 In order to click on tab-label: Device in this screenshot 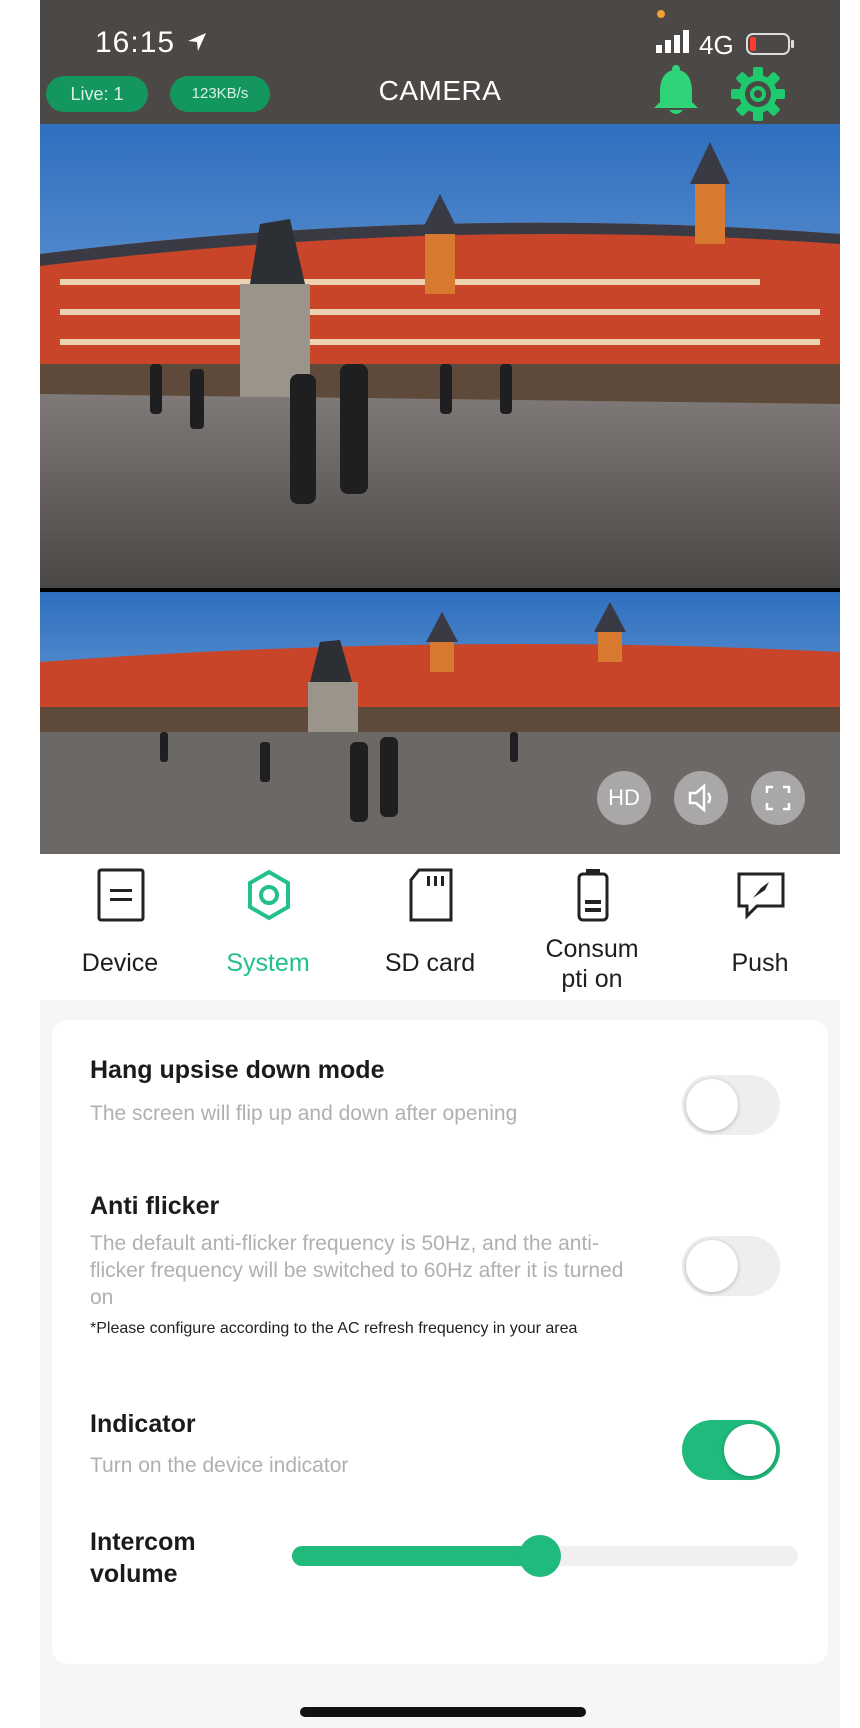, I will do `click(120, 963)`.